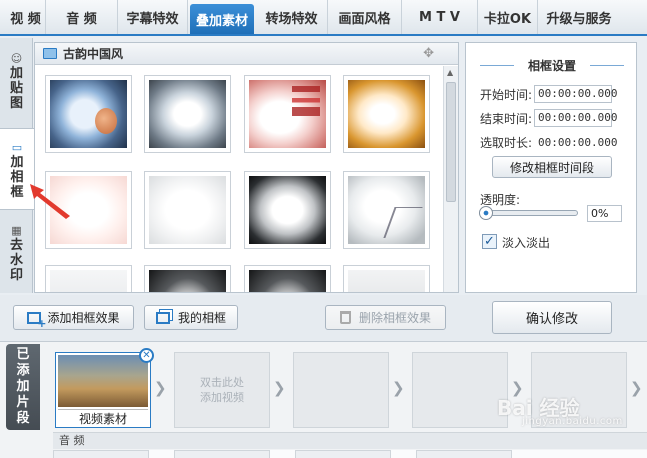 This screenshot has height=458, width=647. What do you see at coordinates (450, 72) in the screenshot?
I see `scroll-up-icon: ▲` at bounding box center [450, 72].